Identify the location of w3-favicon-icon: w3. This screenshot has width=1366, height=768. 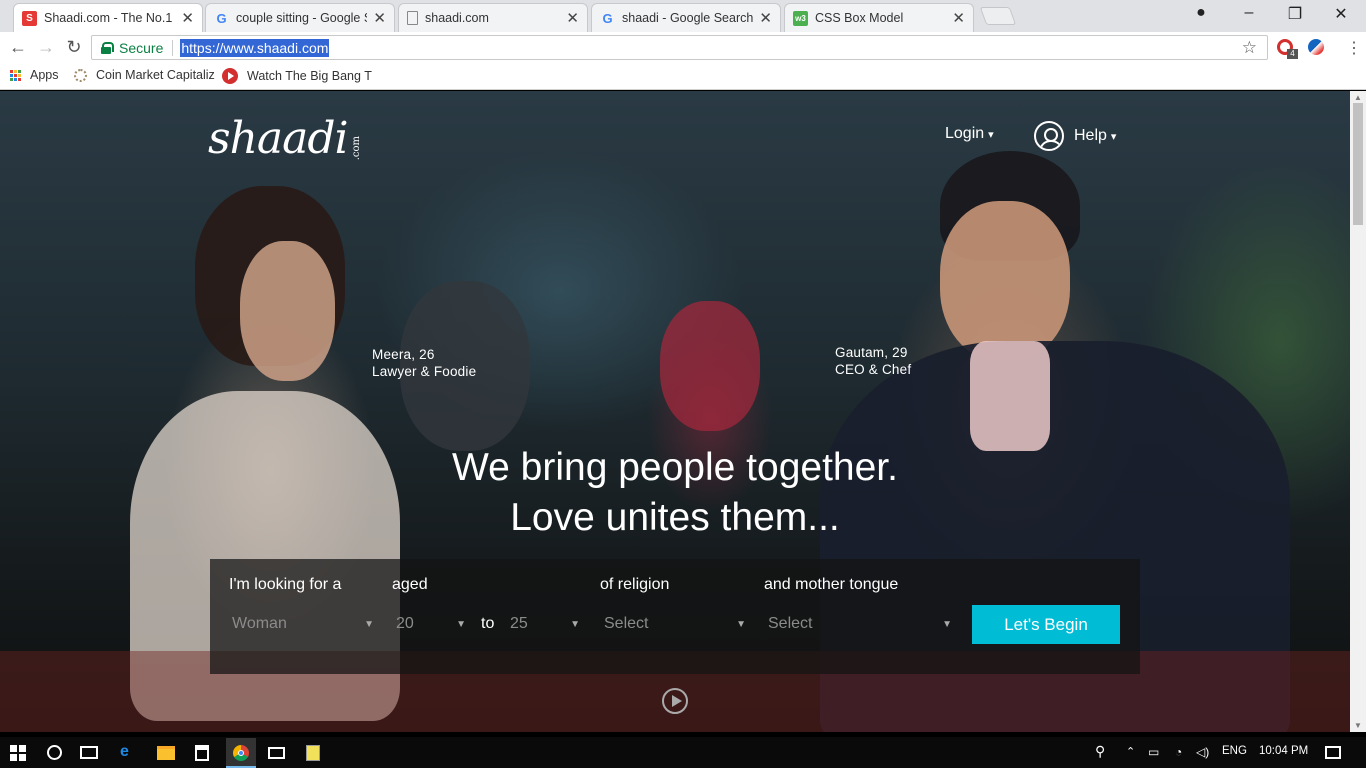
(800, 18).